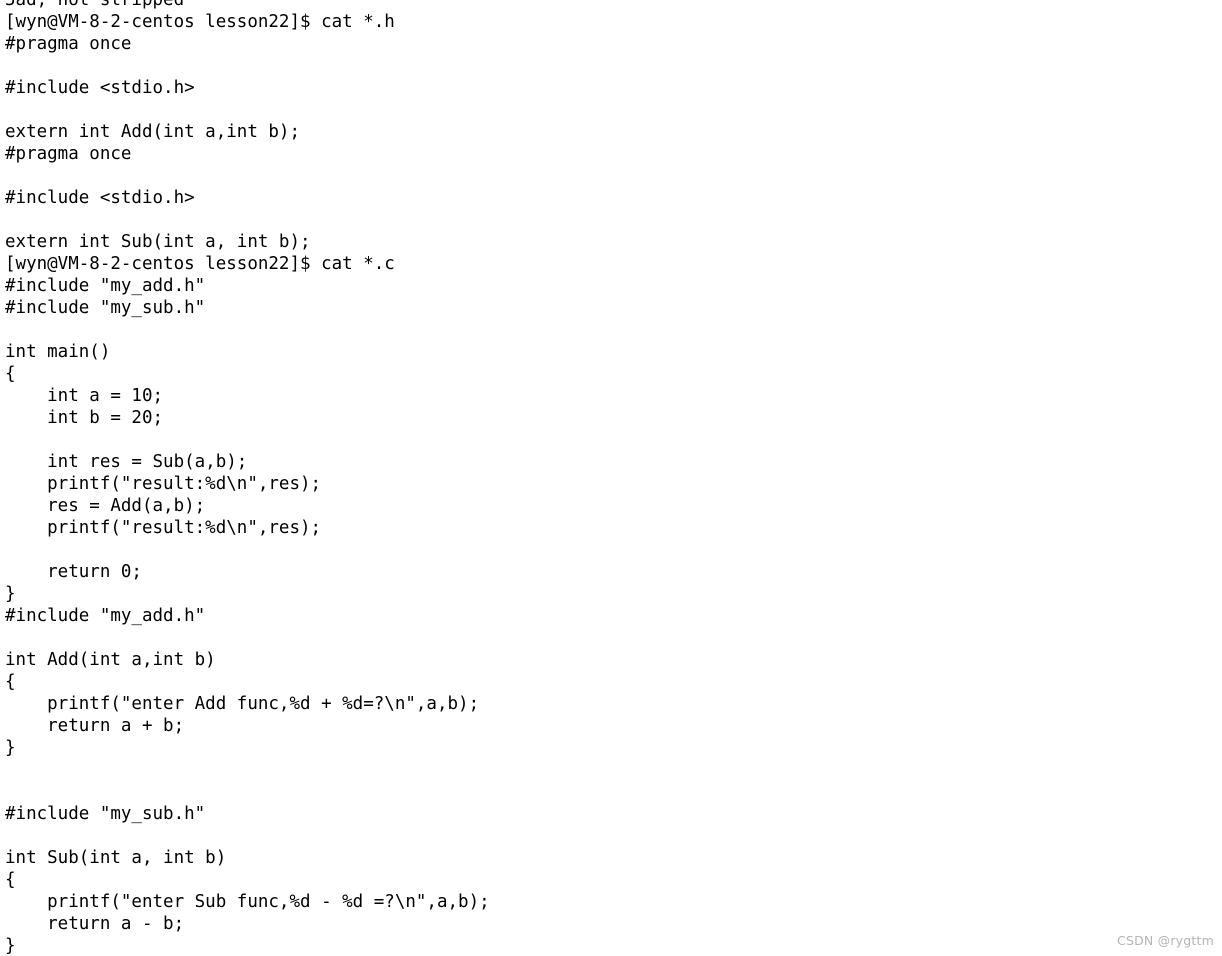 Image resolution: width=1222 pixels, height=956 pixels. What do you see at coordinates (158, 242) in the screenshot?
I see `terminal-output-line: extern int Sub(int a, int b);` at bounding box center [158, 242].